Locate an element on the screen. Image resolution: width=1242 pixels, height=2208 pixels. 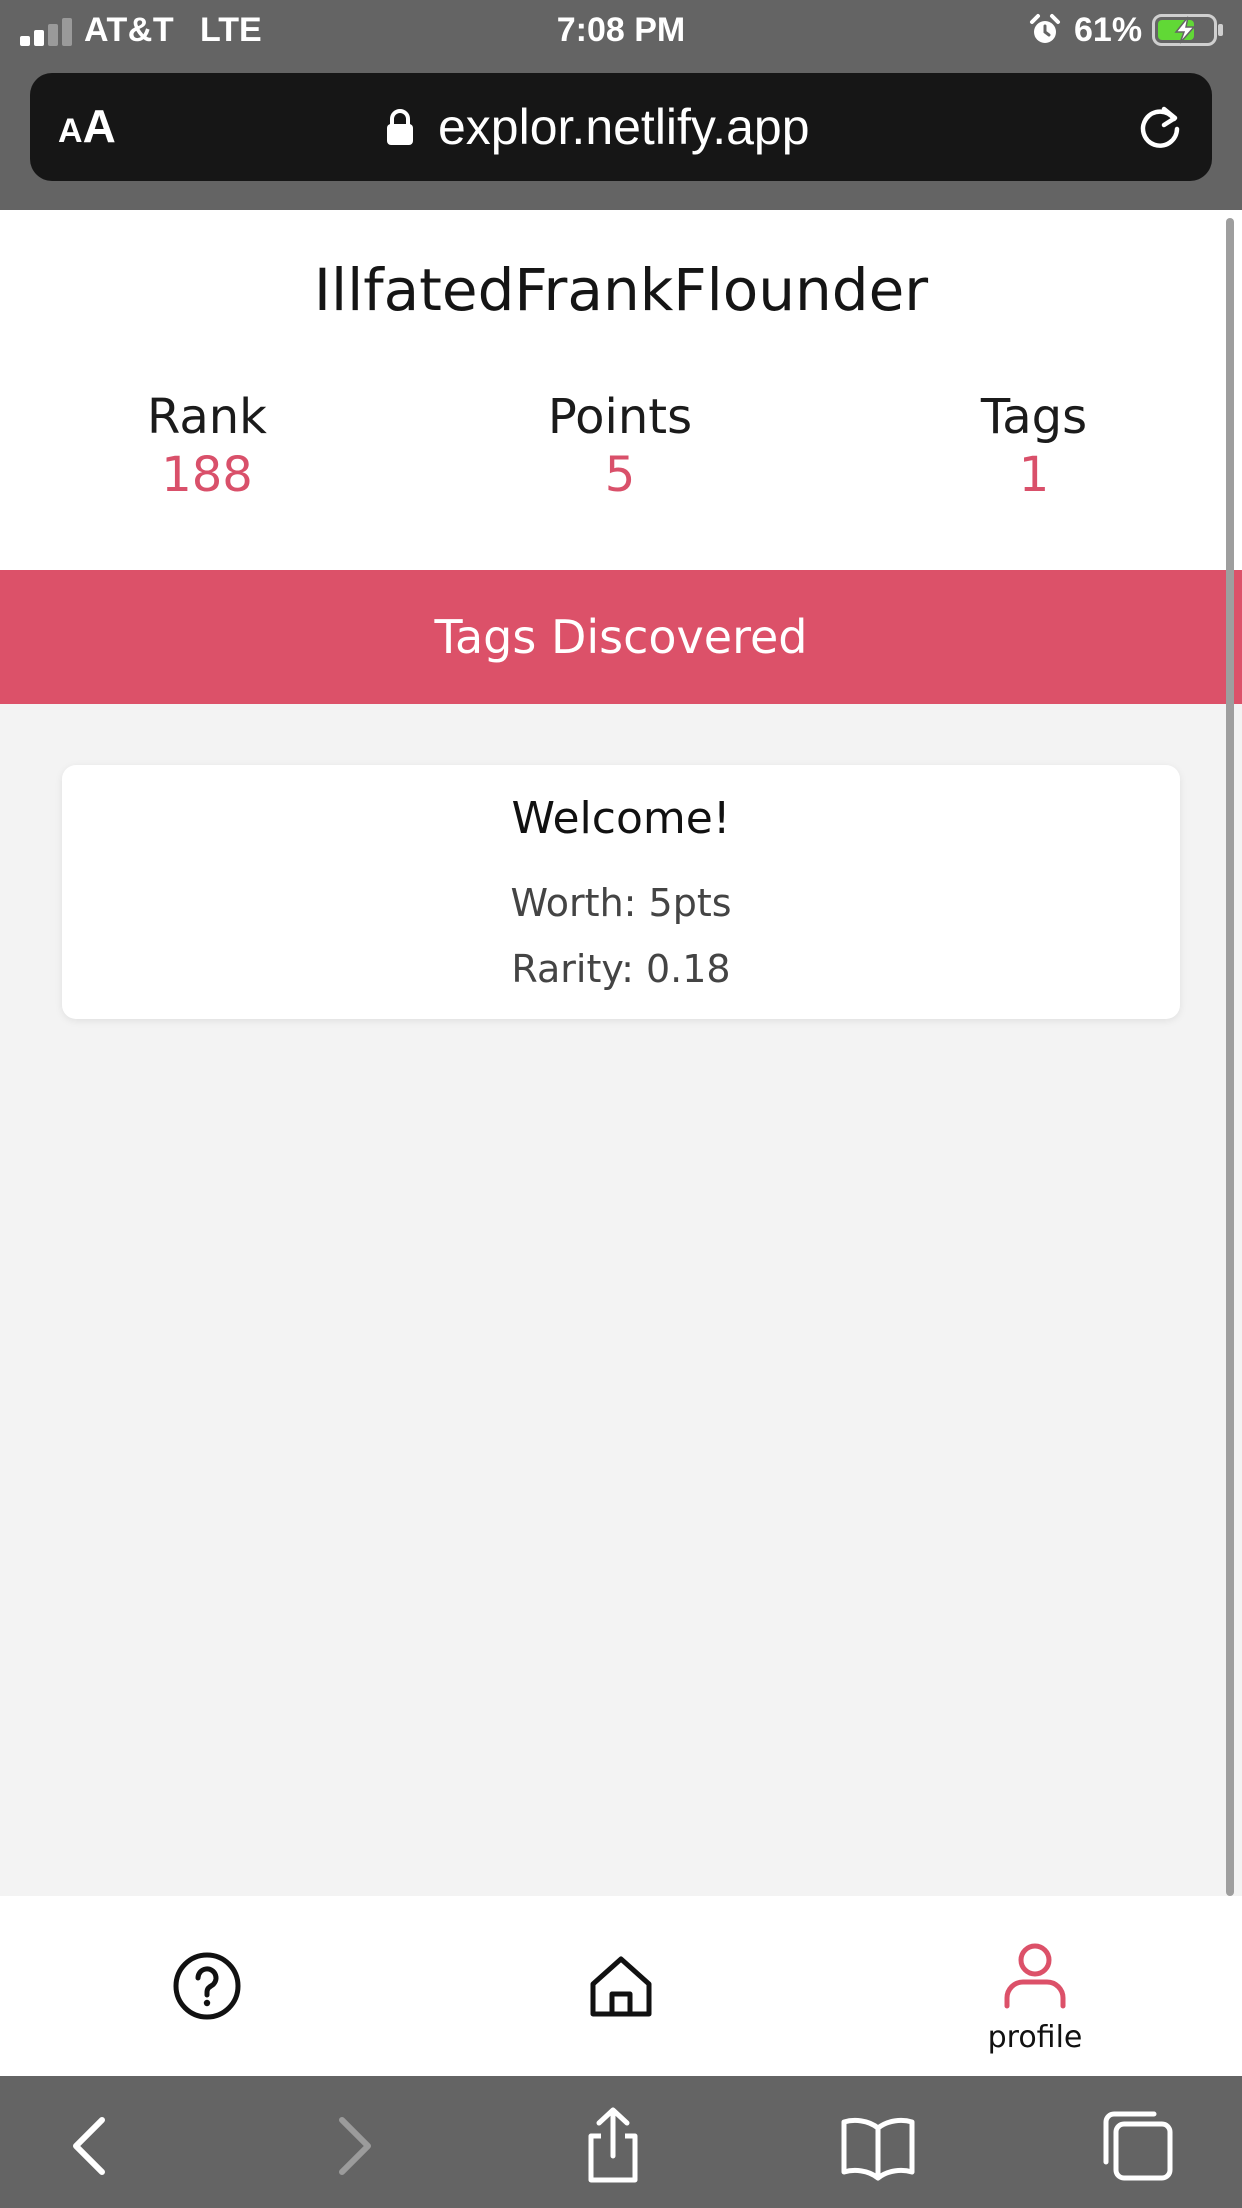
help-icon is located at coordinates (207, 1986).